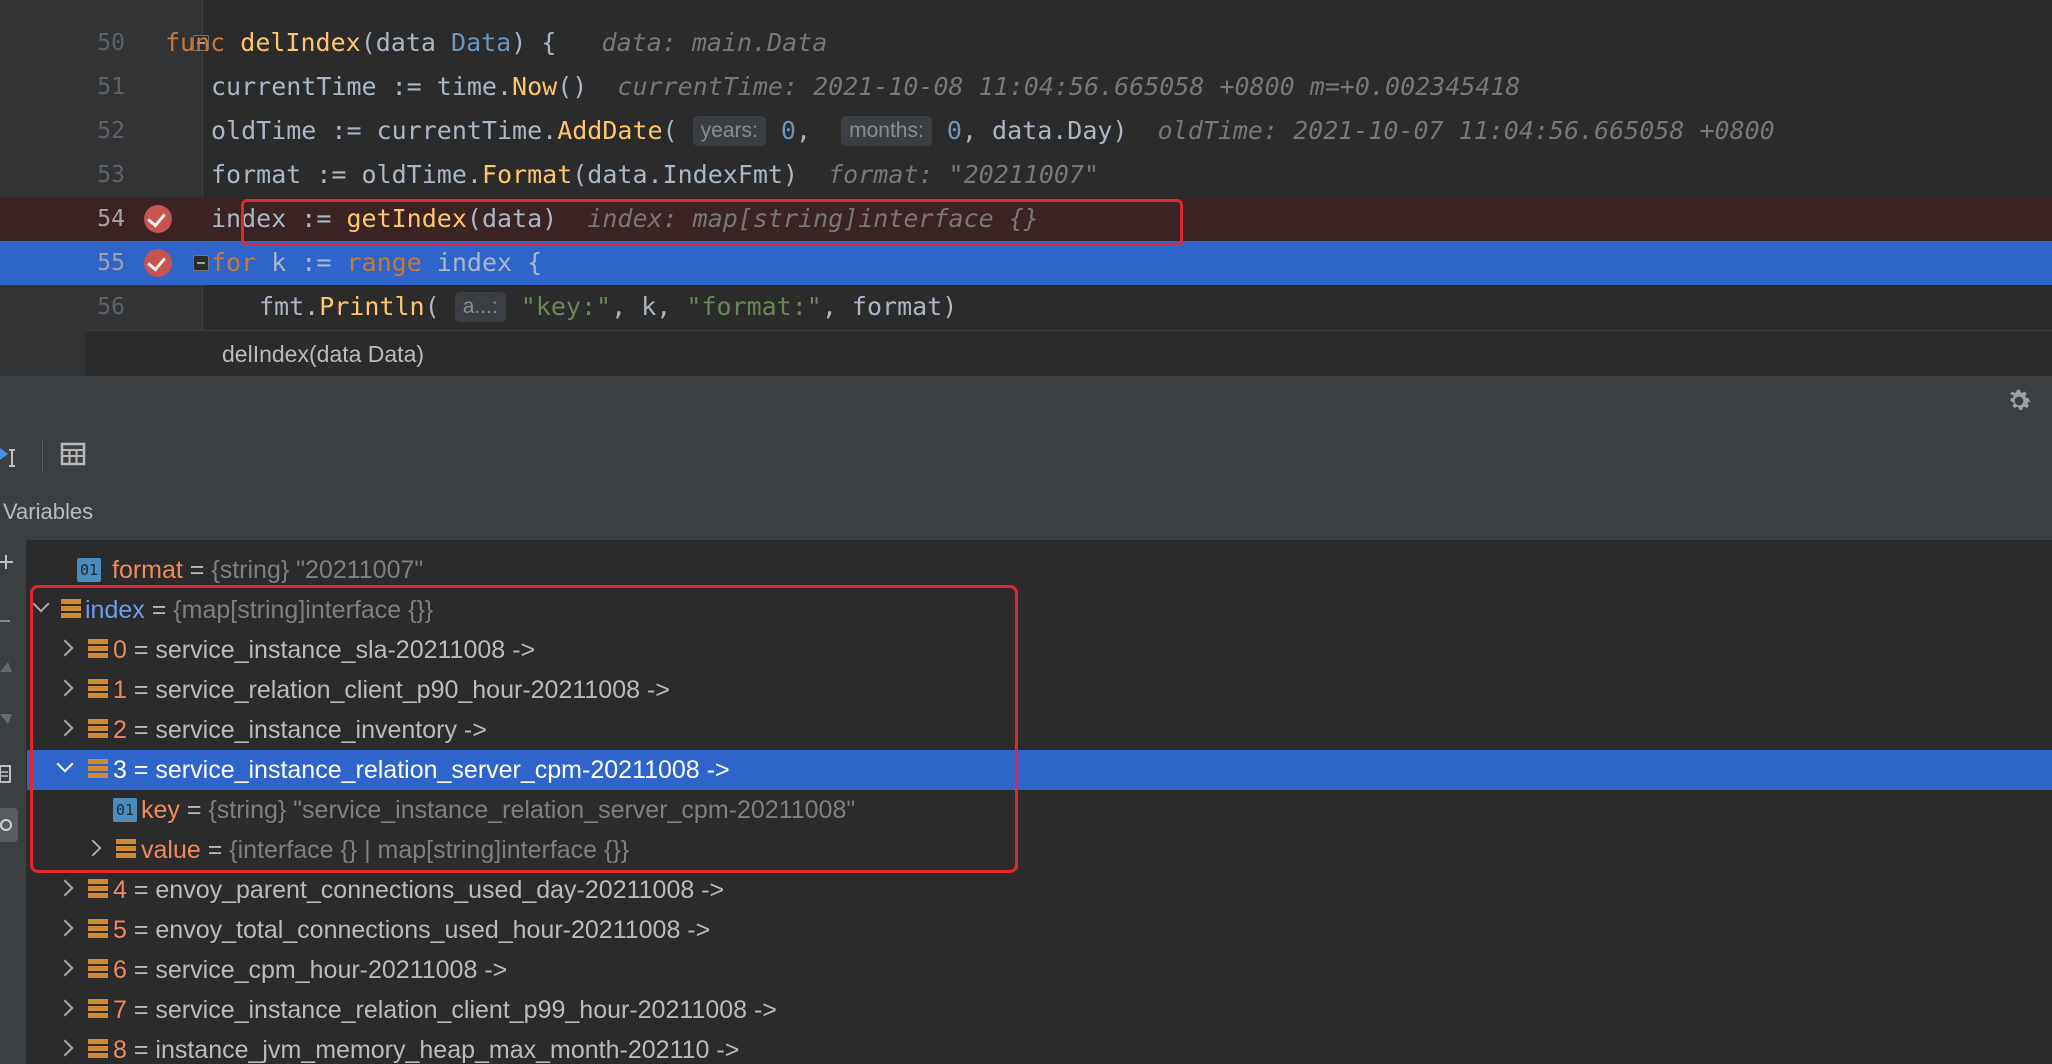 The image size is (2052, 1064). What do you see at coordinates (111, 263) in the screenshot?
I see `line-number: 55` at bounding box center [111, 263].